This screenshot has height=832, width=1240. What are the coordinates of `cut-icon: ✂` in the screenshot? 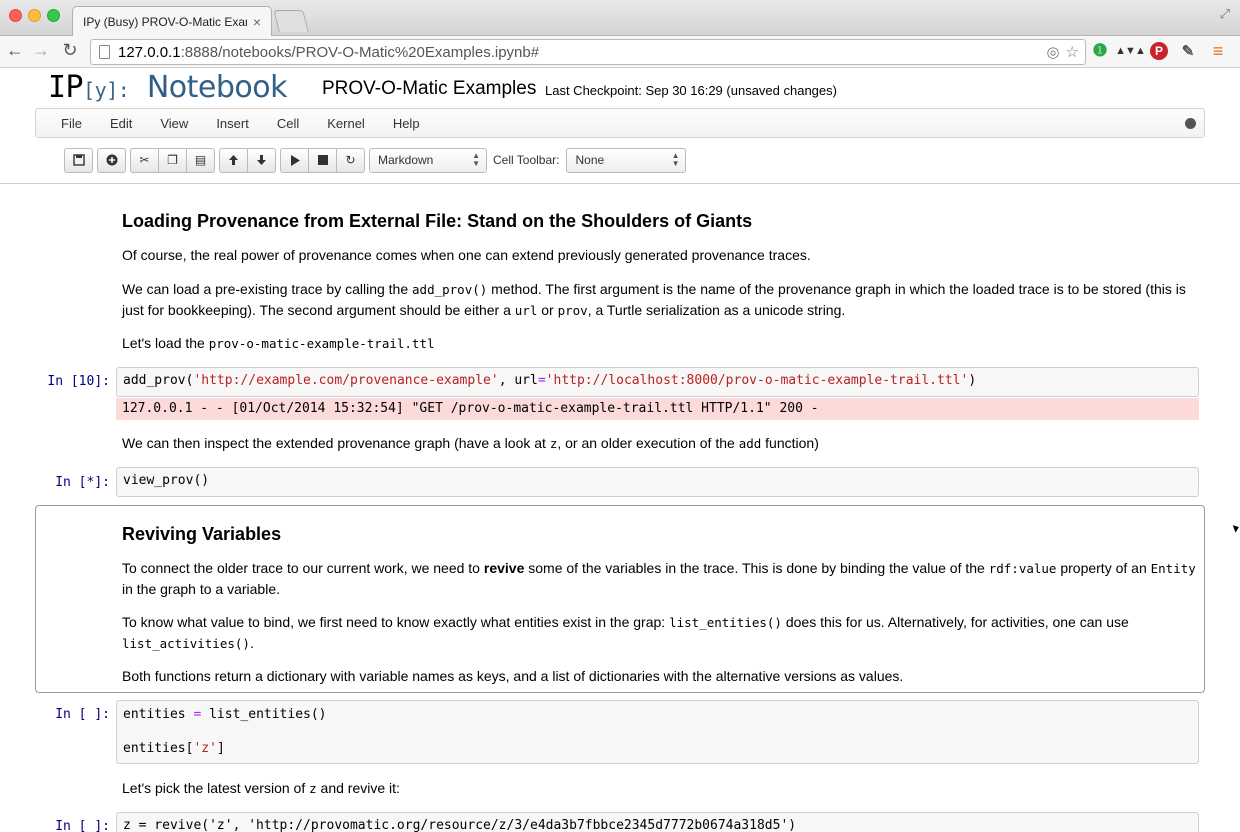 It's located at (144, 160).